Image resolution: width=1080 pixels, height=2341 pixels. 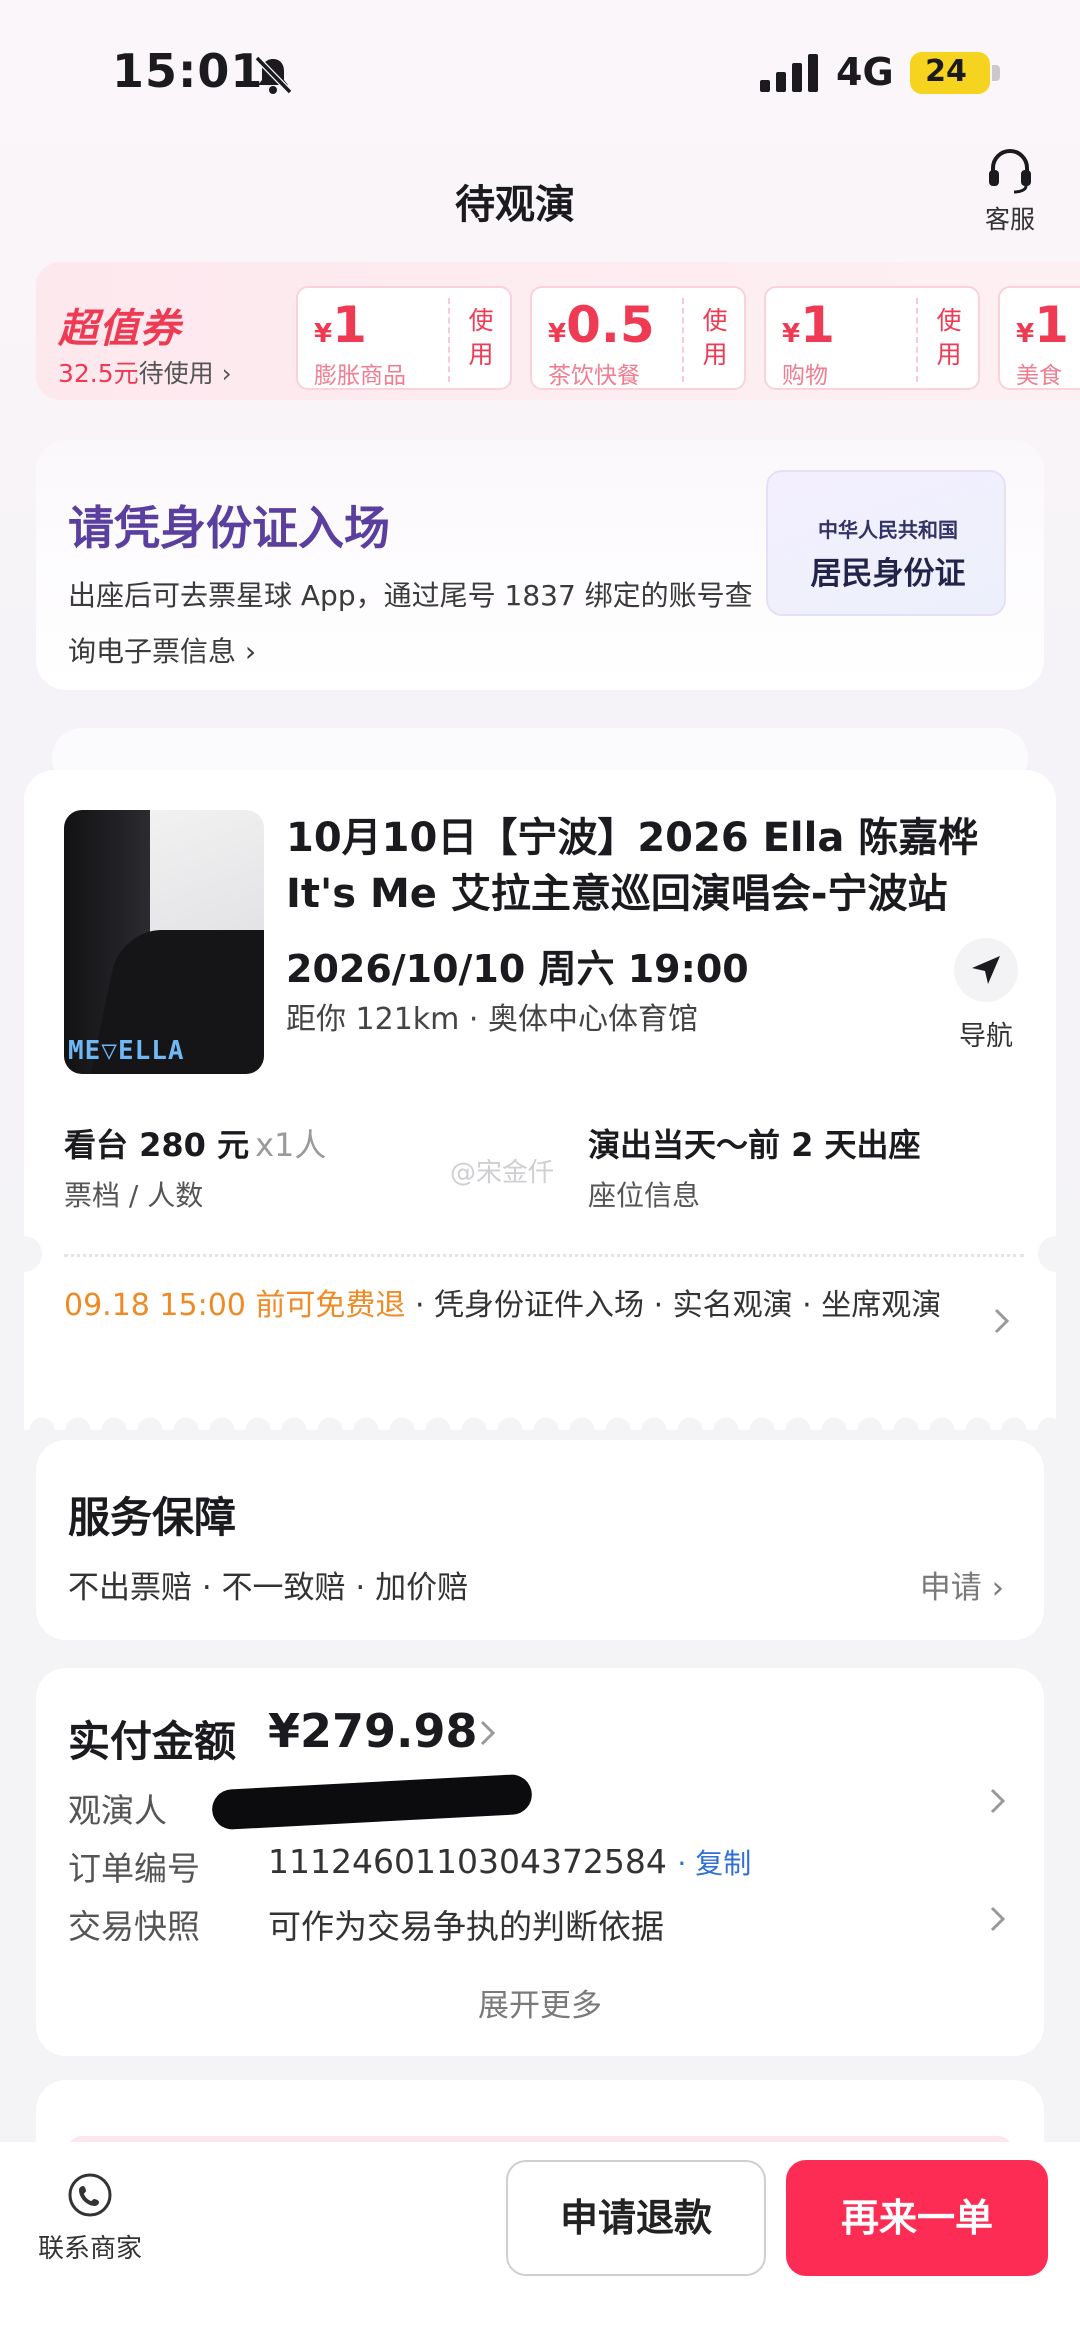 What do you see at coordinates (917, 2218) in the screenshot?
I see `reorder-button: 再来一单` at bounding box center [917, 2218].